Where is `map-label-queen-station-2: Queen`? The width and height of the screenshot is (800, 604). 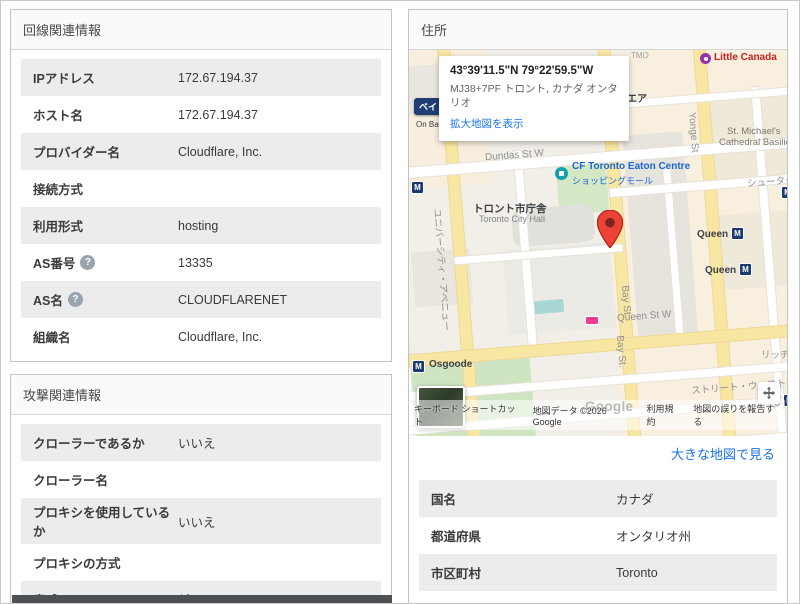 map-label-queen-station-2: Queen is located at coordinates (721, 270).